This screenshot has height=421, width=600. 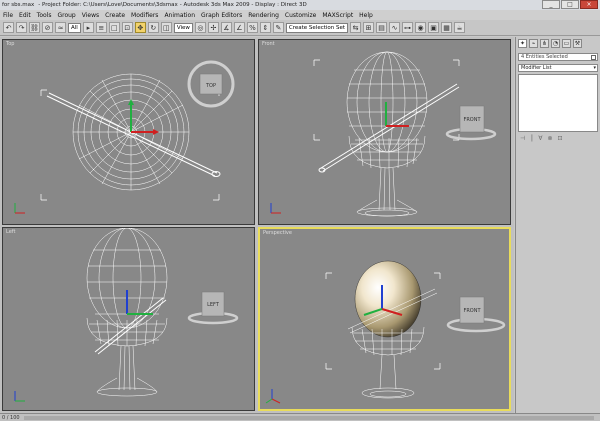 What do you see at coordinates (124, 137) in the screenshot?
I see `top-view-wireframe: TOP` at bounding box center [124, 137].